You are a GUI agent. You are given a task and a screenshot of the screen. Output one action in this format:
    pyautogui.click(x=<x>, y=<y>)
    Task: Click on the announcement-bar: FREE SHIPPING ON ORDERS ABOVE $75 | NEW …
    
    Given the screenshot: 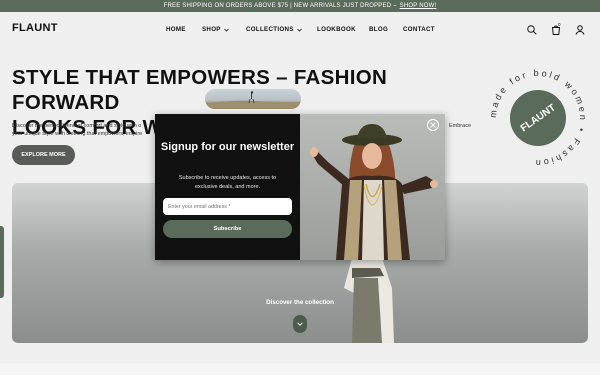 What is the action you would take?
    pyautogui.click(x=300, y=6)
    